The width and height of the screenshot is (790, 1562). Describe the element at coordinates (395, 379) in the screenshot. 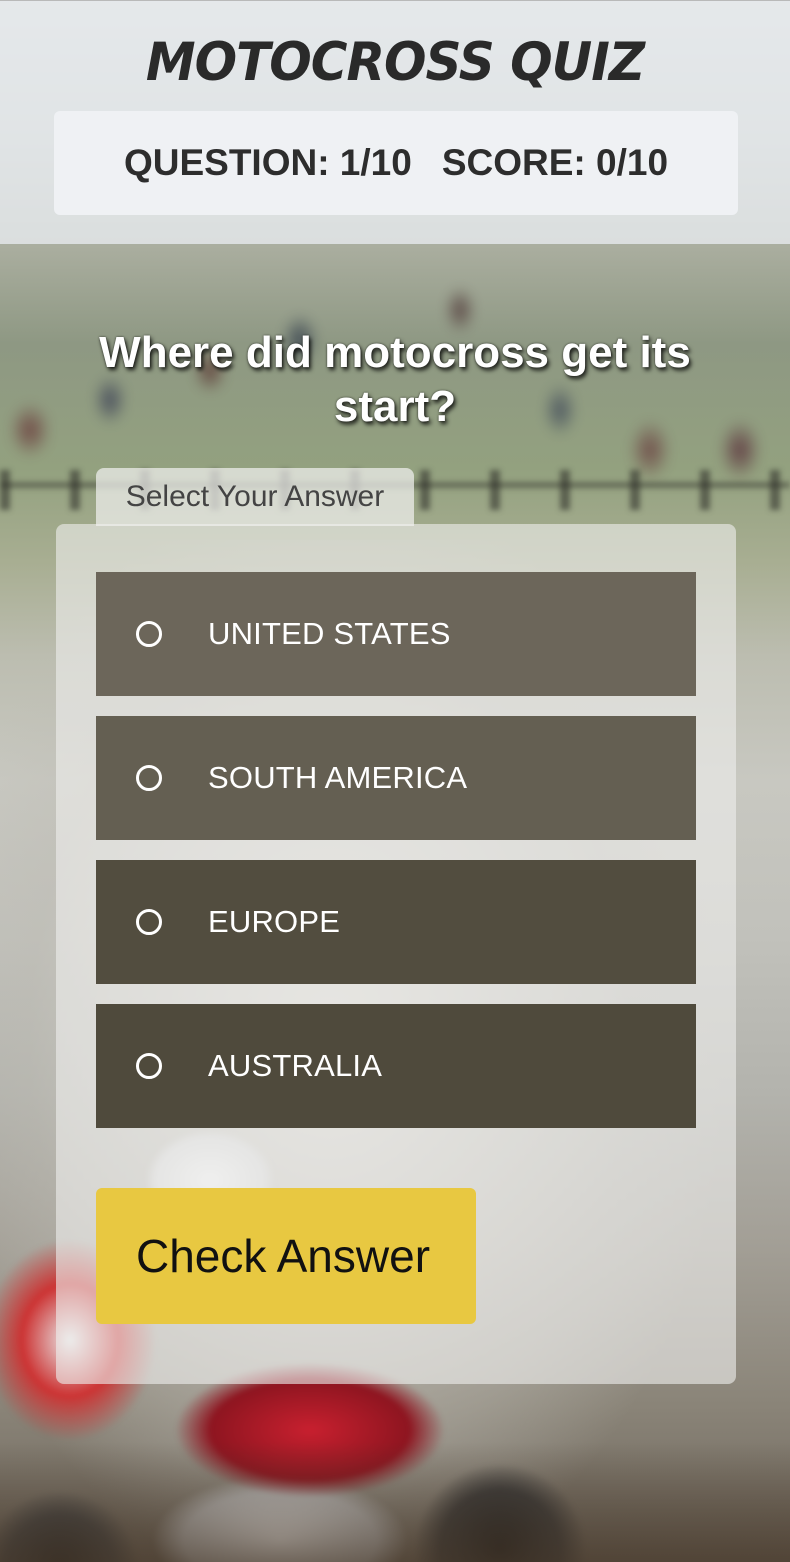

I see `question-text: Where did motocross get its start?` at that location.